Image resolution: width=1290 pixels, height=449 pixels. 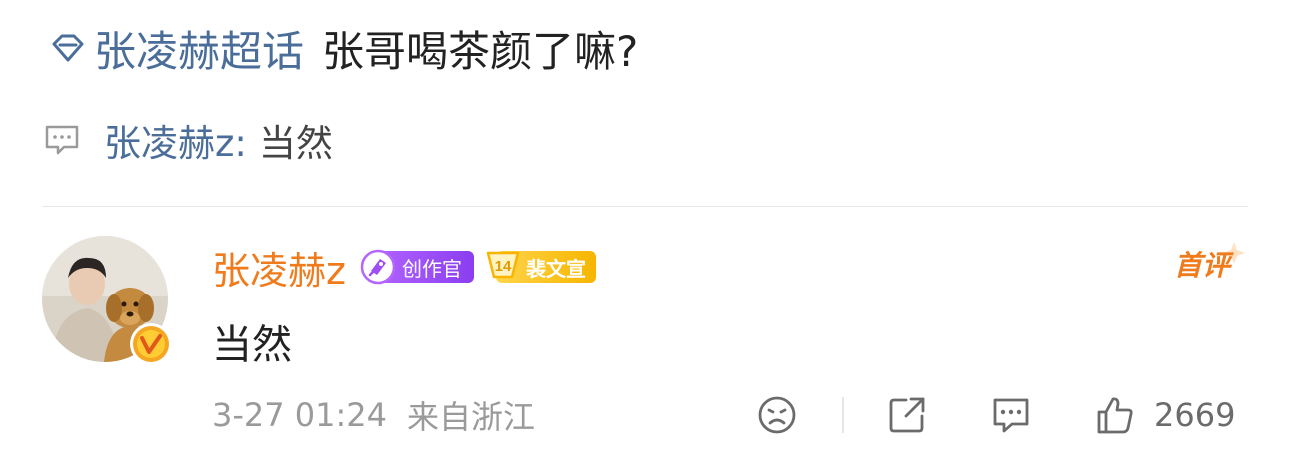 What do you see at coordinates (843, 415) in the screenshot?
I see `action-separator` at bounding box center [843, 415].